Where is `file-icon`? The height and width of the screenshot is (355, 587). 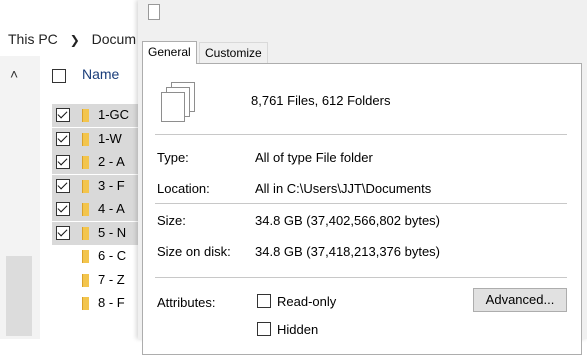
file-icon is located at coordinates (154, 12).